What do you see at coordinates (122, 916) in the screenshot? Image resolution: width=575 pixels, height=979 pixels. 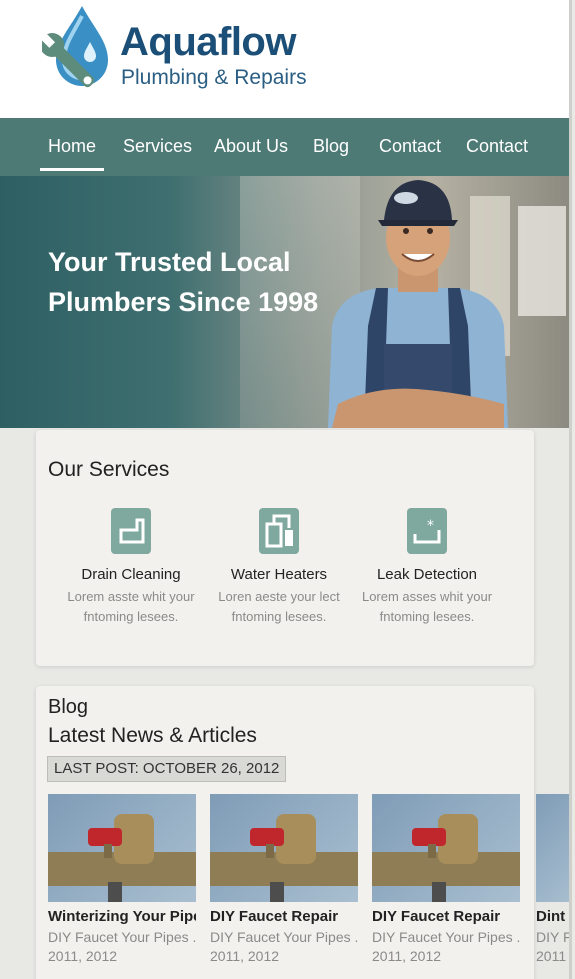 I see `blog-post-title: Winterizing Your Pipes` at bounding box center [122, 916].